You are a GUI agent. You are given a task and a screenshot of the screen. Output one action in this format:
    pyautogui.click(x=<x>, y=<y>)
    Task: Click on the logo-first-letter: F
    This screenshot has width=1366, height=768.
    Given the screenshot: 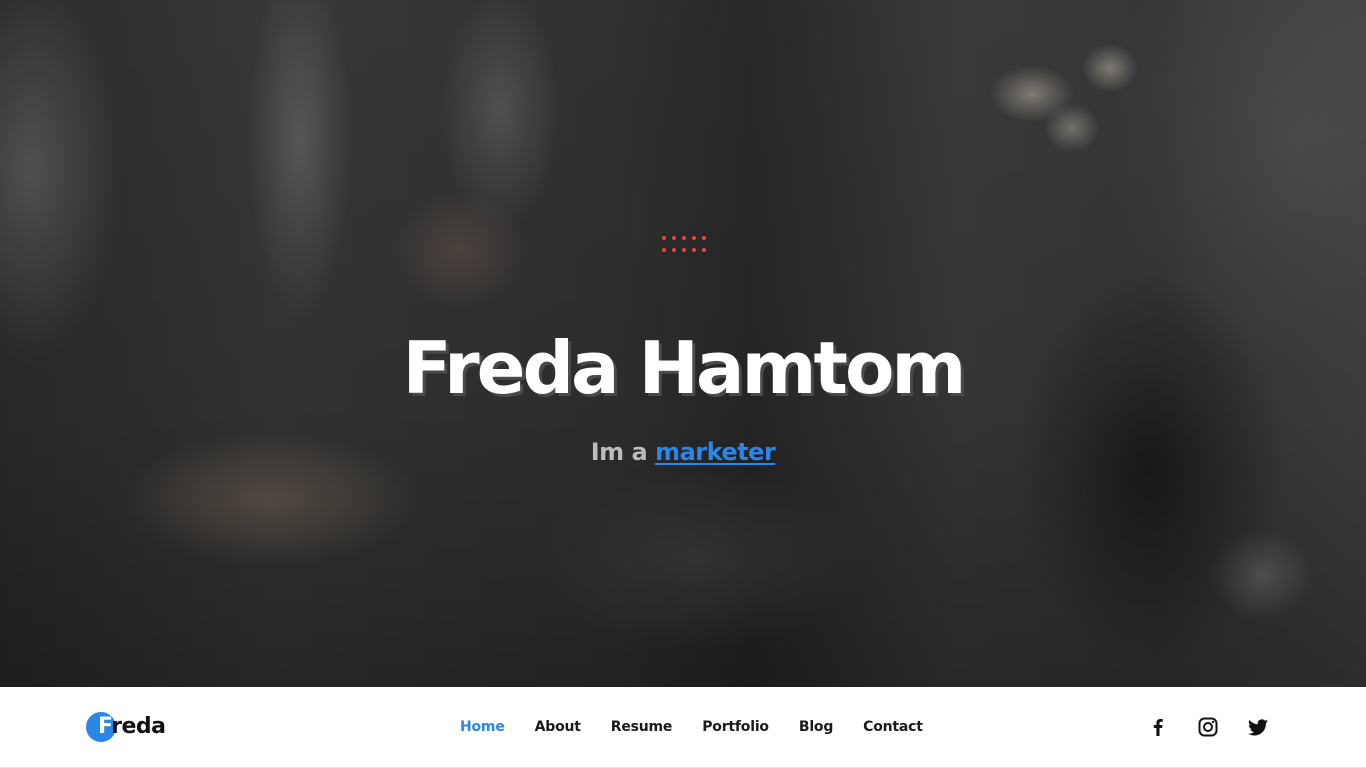 What is the action you would take?
    pyautogui.click(x=105, y=726)
    